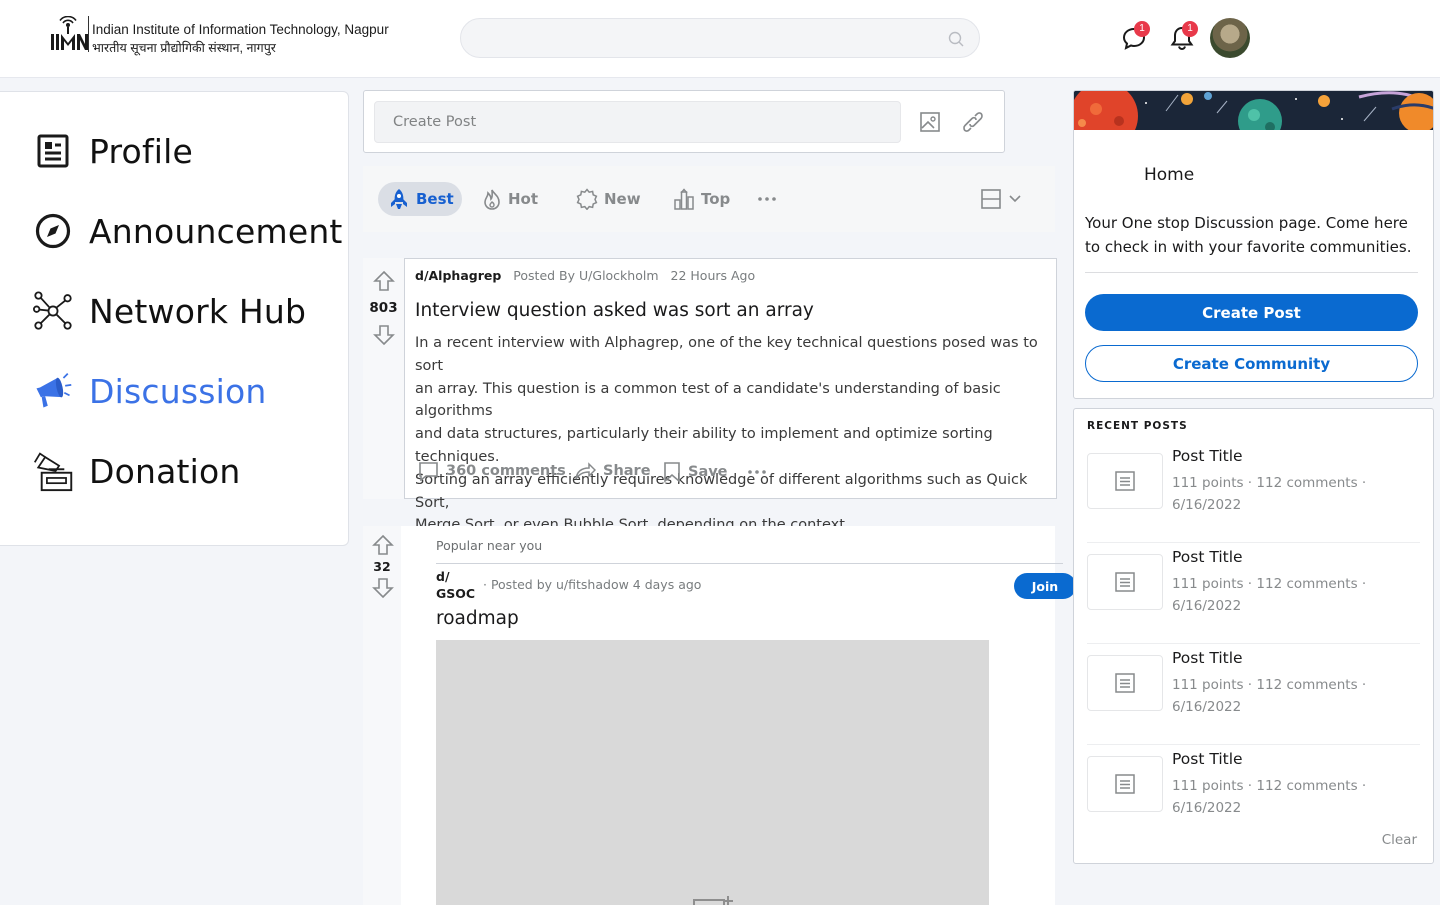 Image resolution: width=1440 pixels, height=905 pixels. I want to click on notifications-button: 1, so click(1183, 38).